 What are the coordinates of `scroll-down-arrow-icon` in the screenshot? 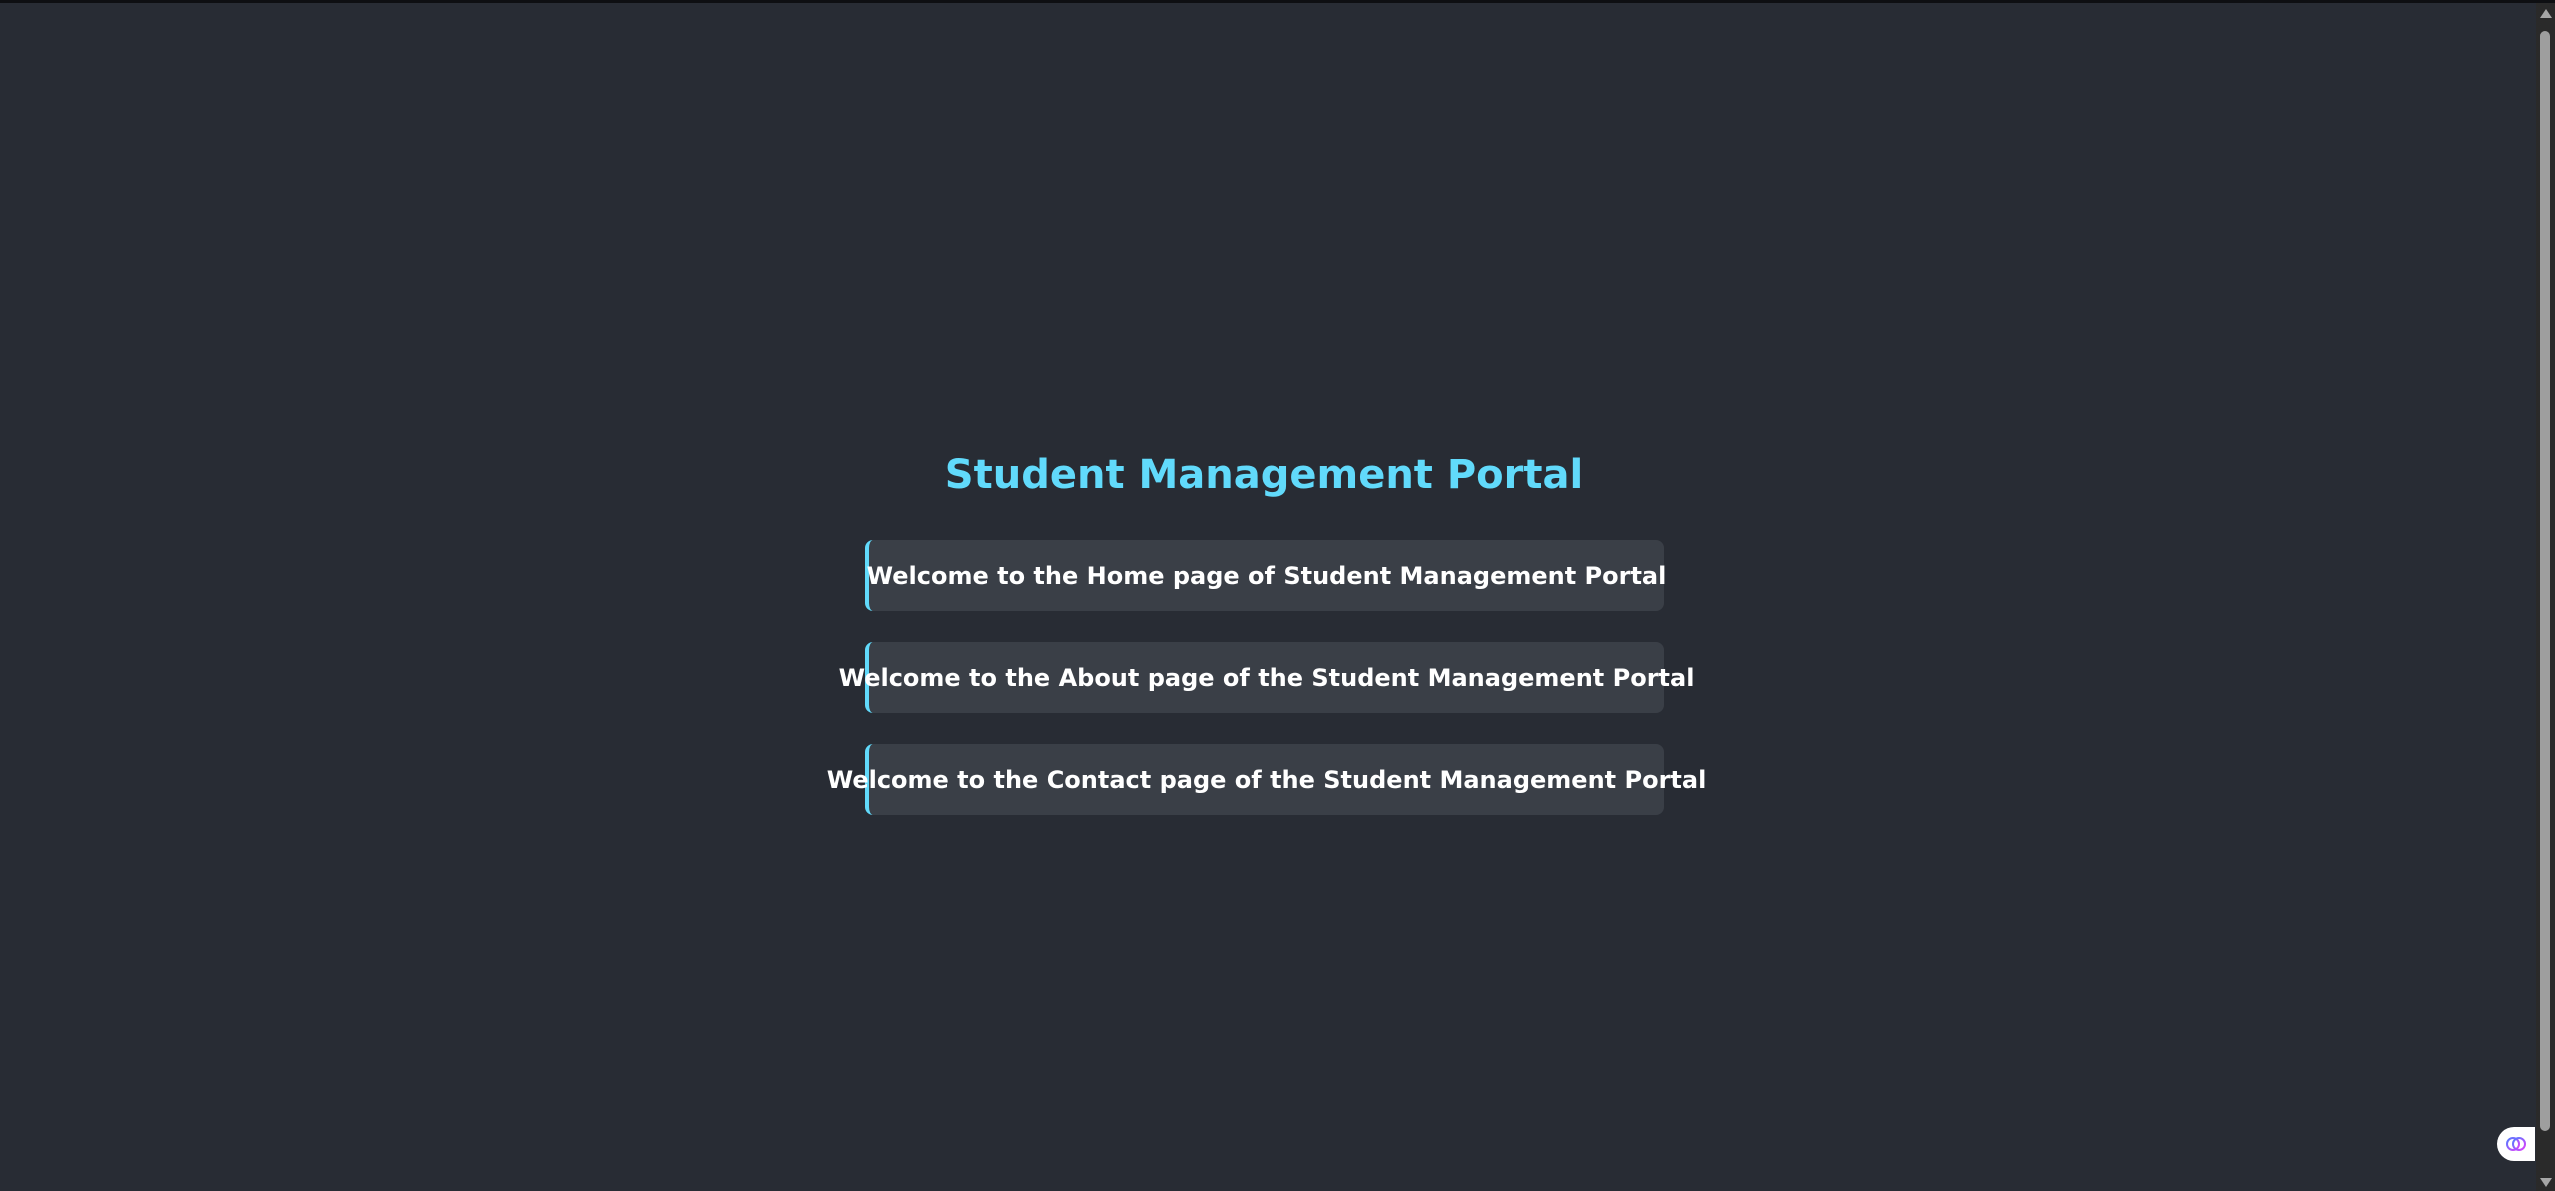 It's located at (2546, 1182).